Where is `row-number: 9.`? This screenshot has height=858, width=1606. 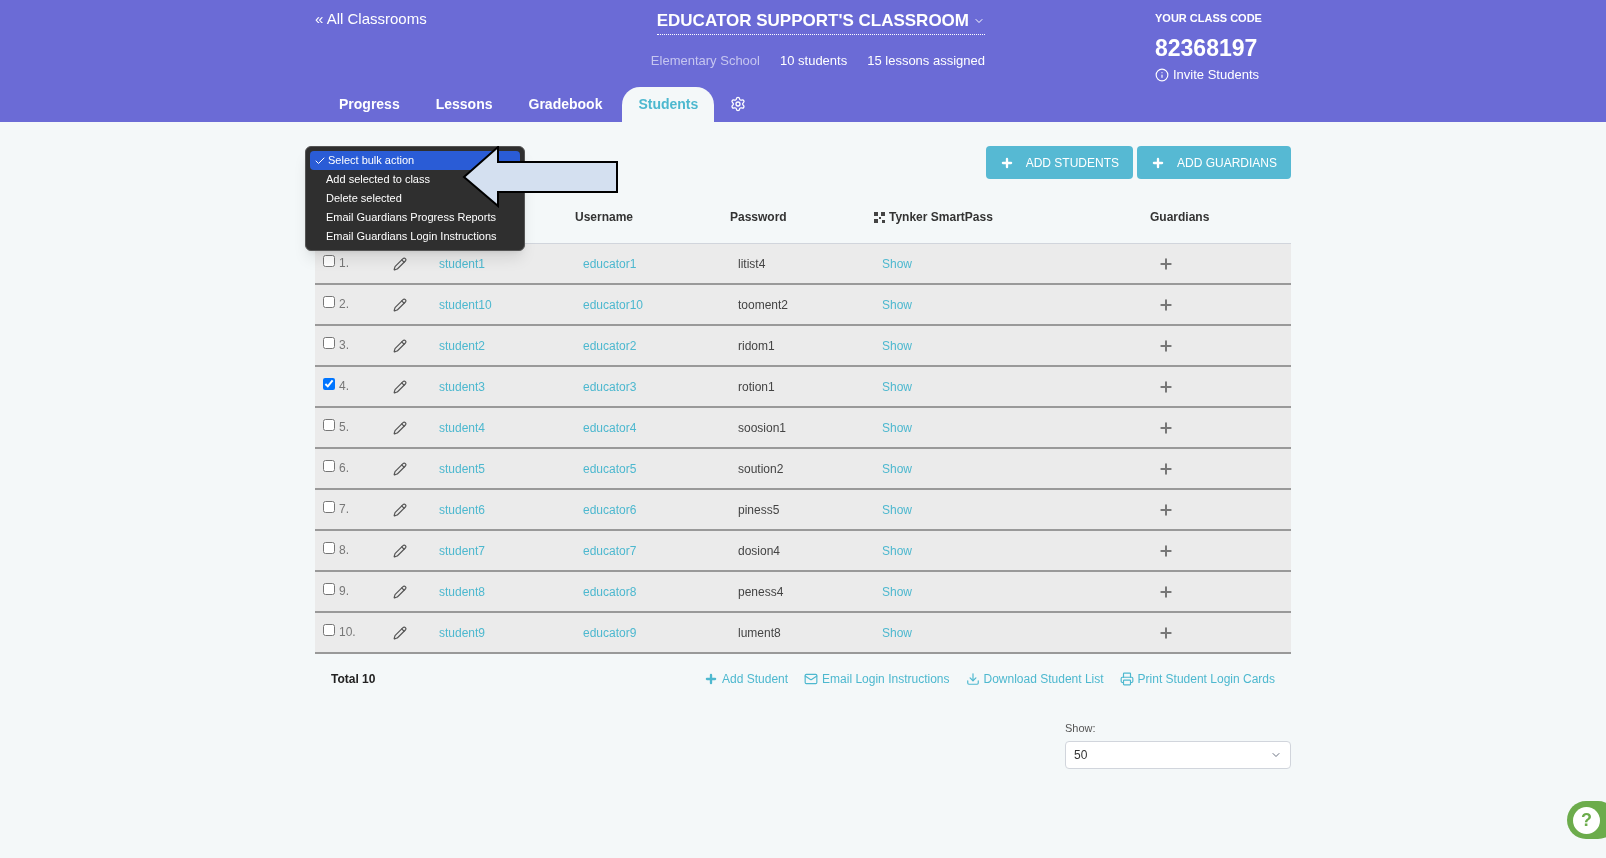
row-number: 9. is located at coordinates (344, 591).